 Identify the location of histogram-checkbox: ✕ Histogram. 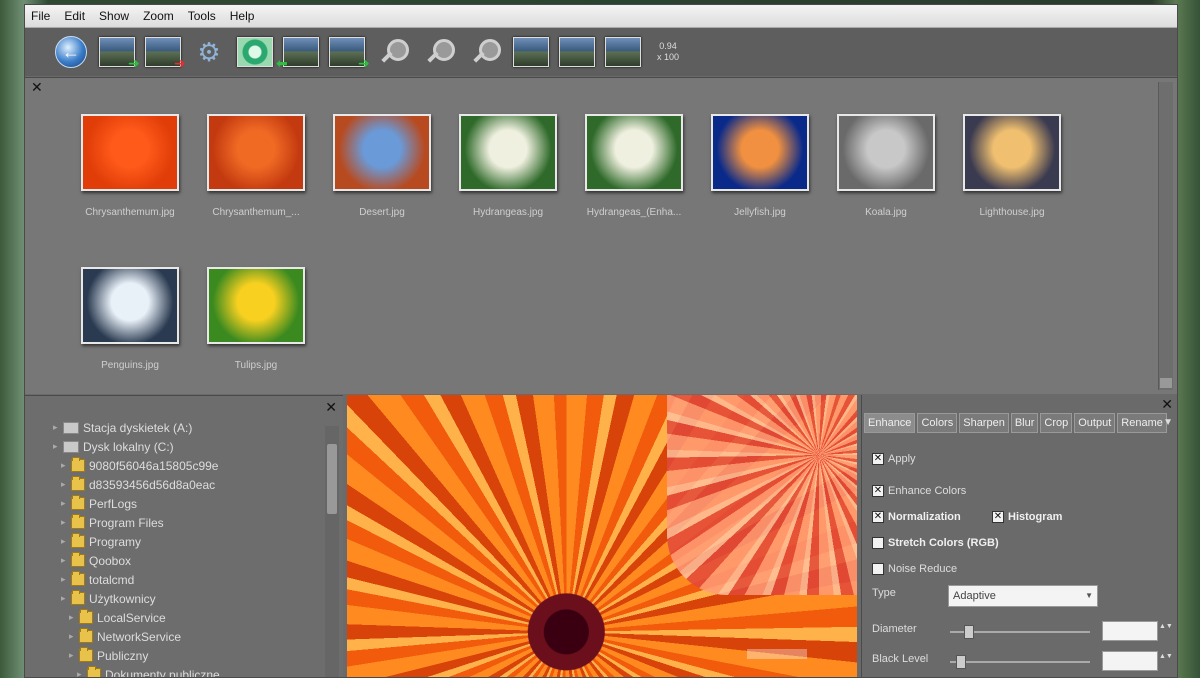
(1027, 517).